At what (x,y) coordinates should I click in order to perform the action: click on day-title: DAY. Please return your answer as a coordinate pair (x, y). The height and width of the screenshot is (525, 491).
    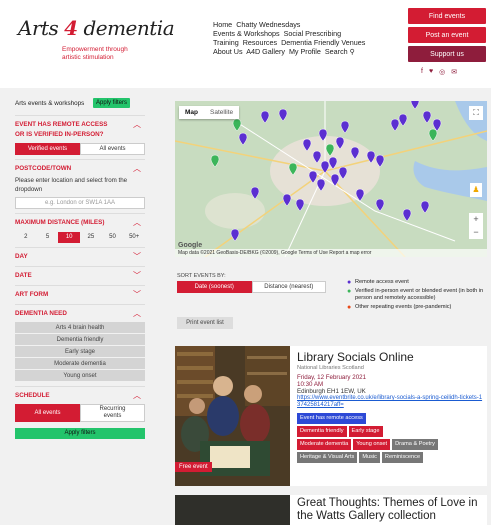
    Looking at the image, I should click on (80, 257).